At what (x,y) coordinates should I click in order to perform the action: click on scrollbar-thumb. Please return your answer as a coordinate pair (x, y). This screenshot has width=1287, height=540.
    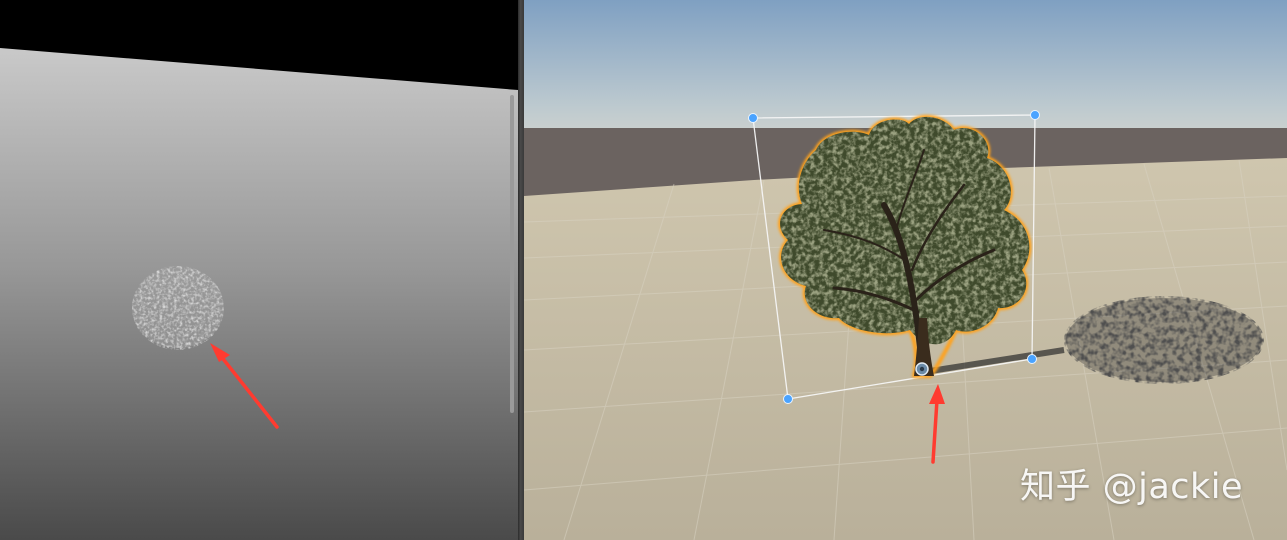
    Looking at the image, I should click on (512, 254).